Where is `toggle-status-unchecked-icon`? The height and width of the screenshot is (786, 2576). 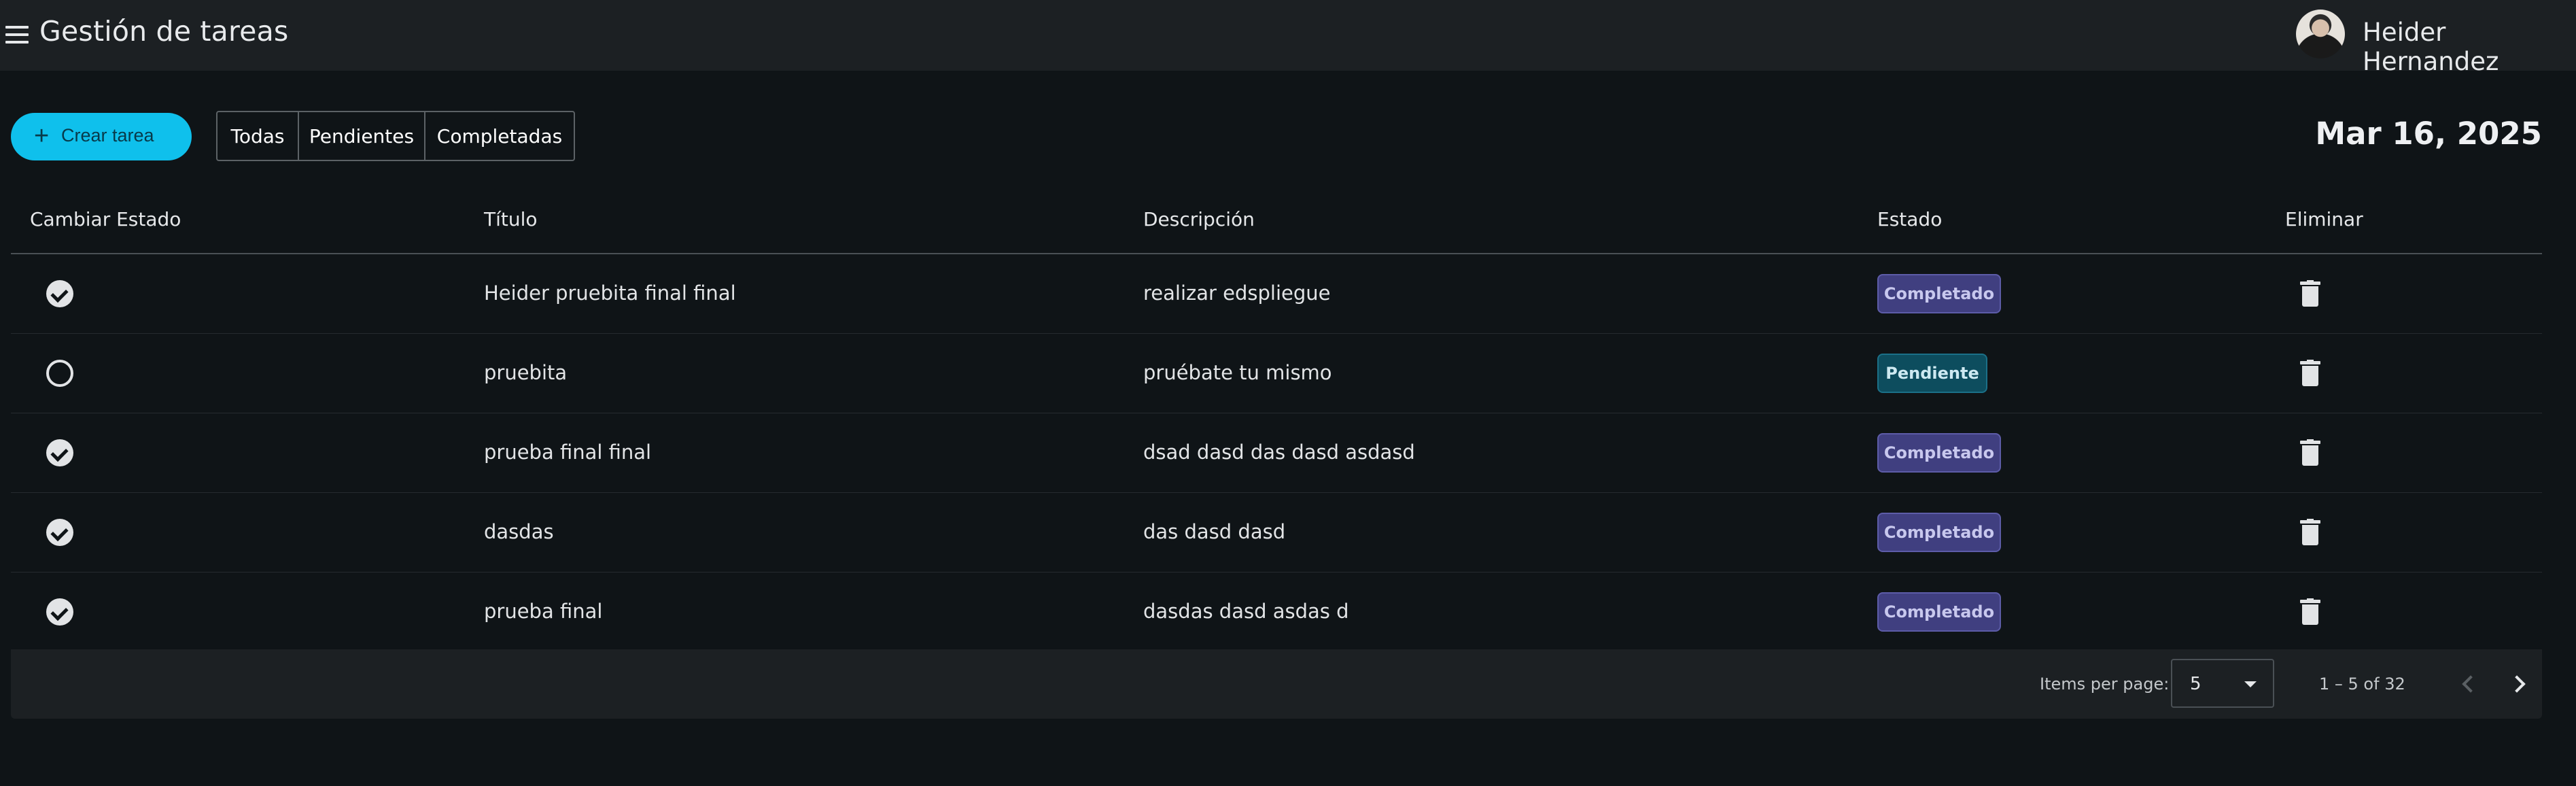
toggle-status-unchecked-icon is located at coordinates (59, 373).